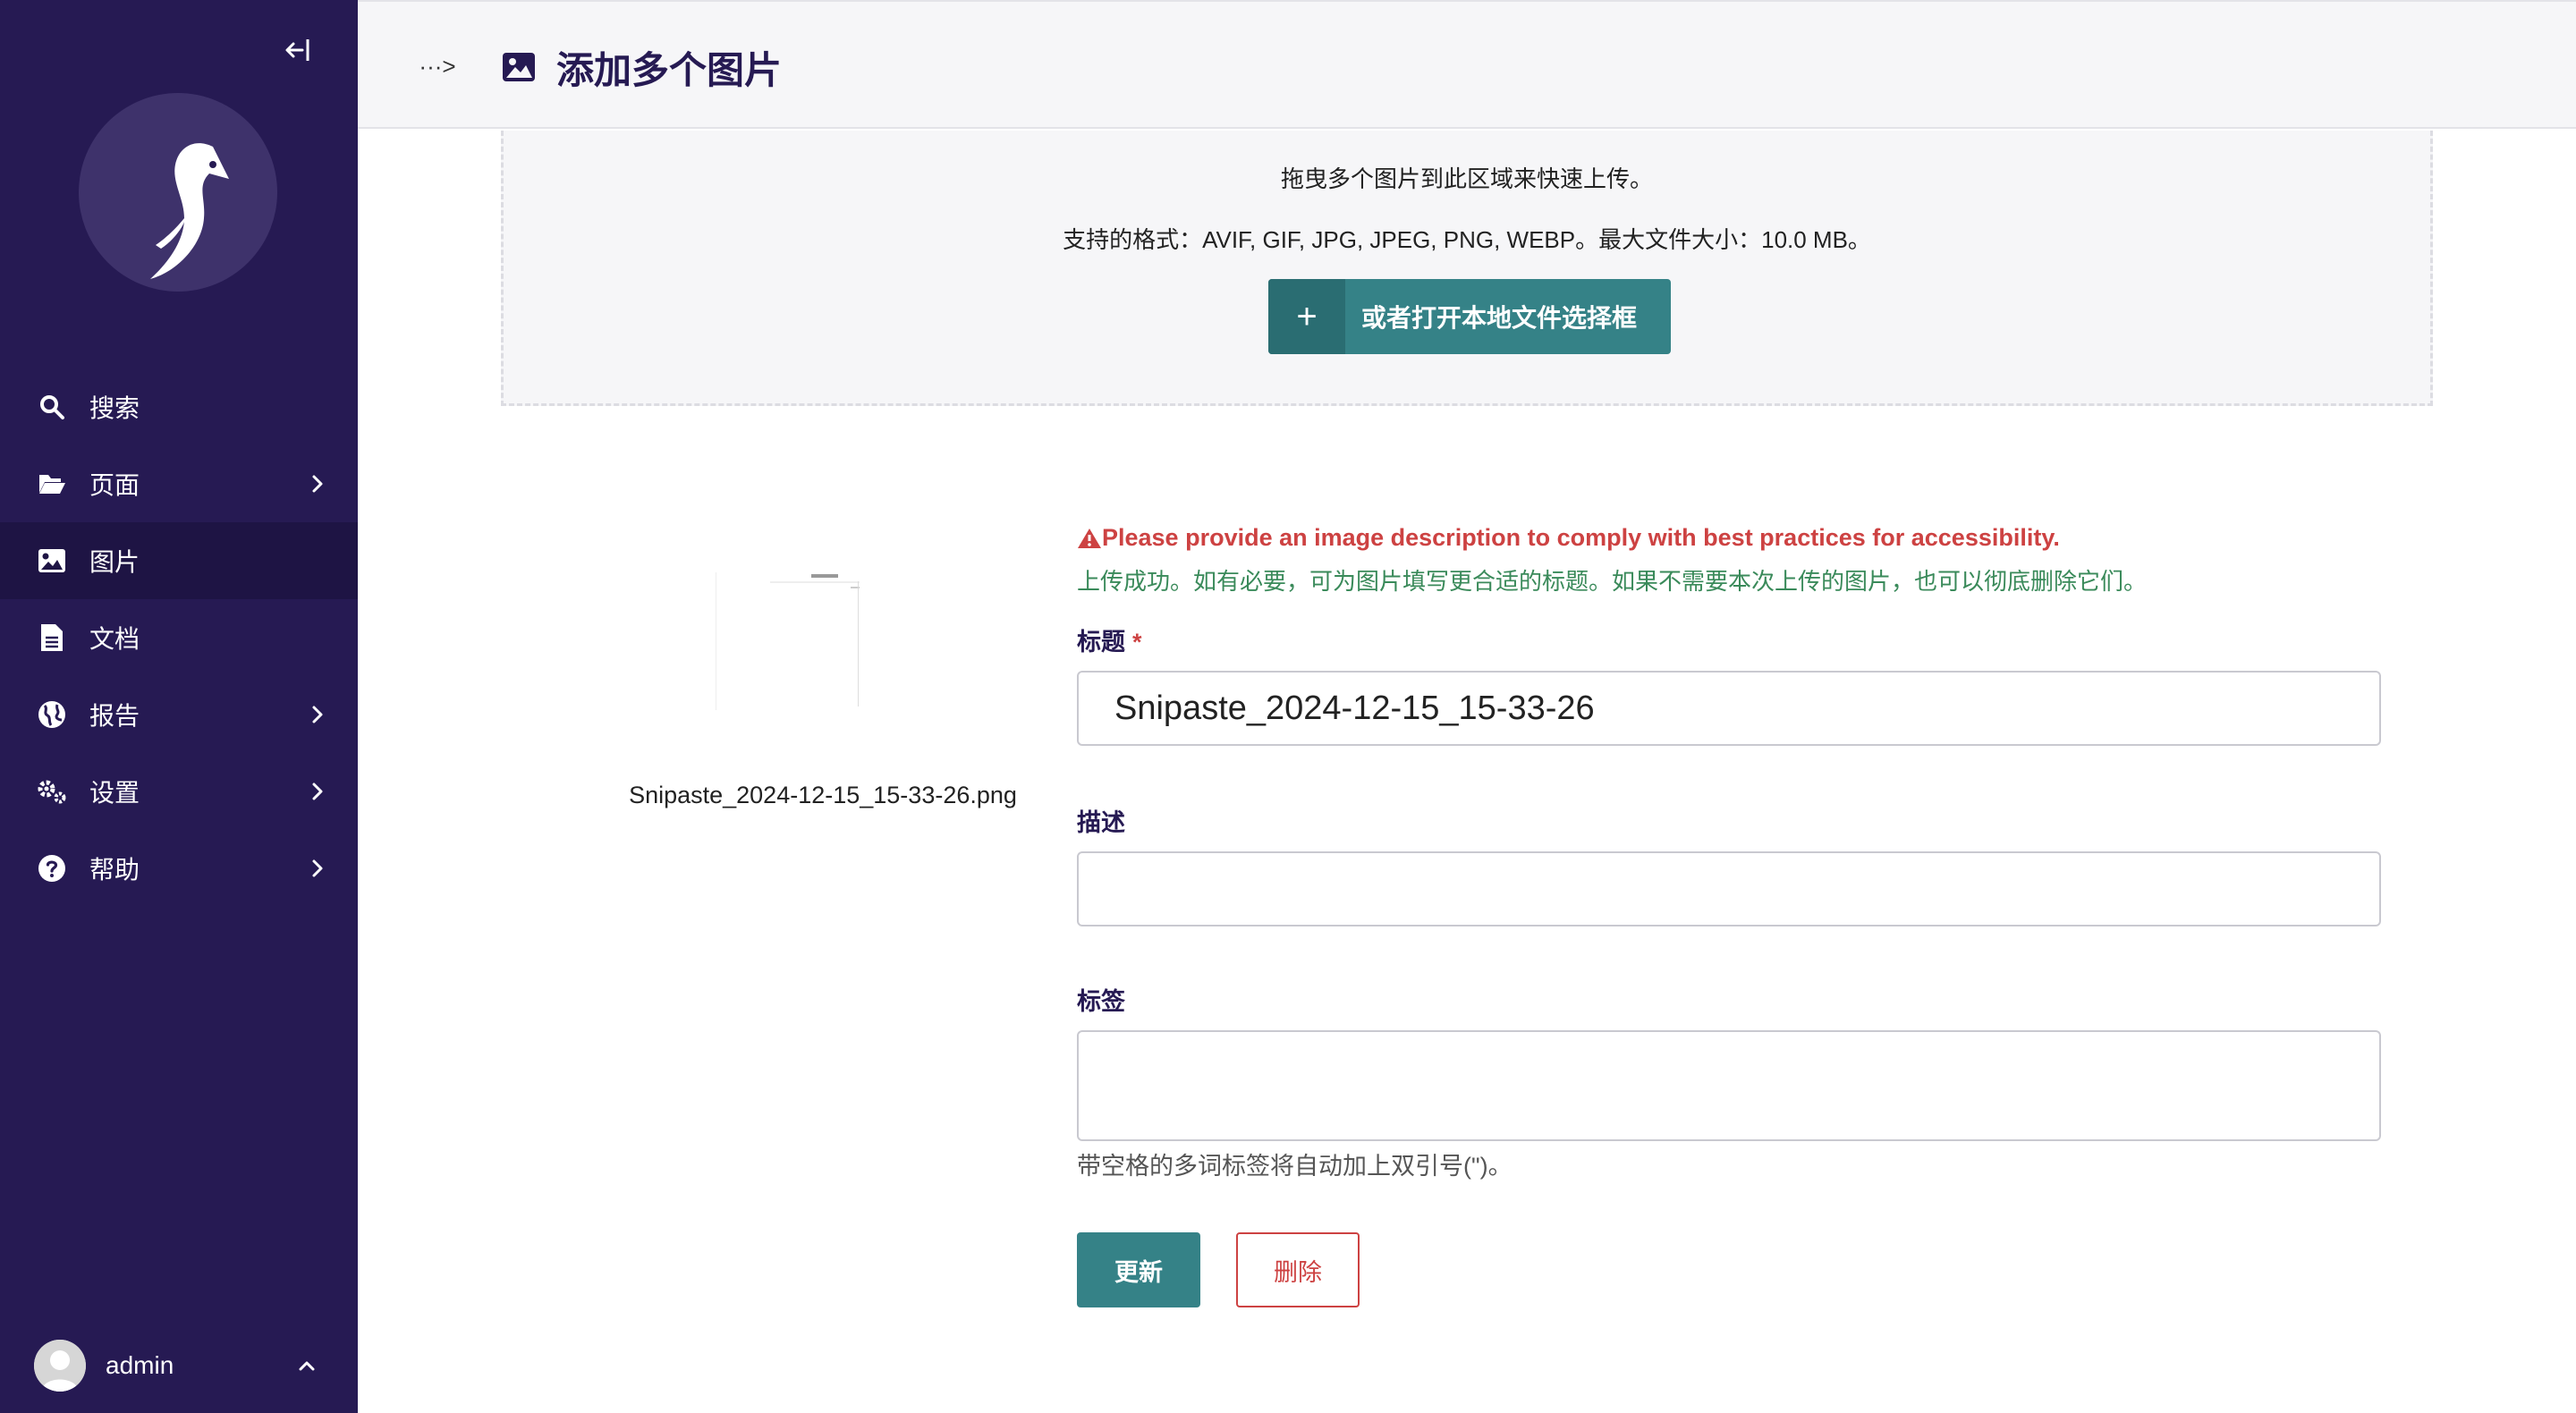  I want to click on title-input: Snipaste_2024-12-15_15-33-26, so click(1729, 708).